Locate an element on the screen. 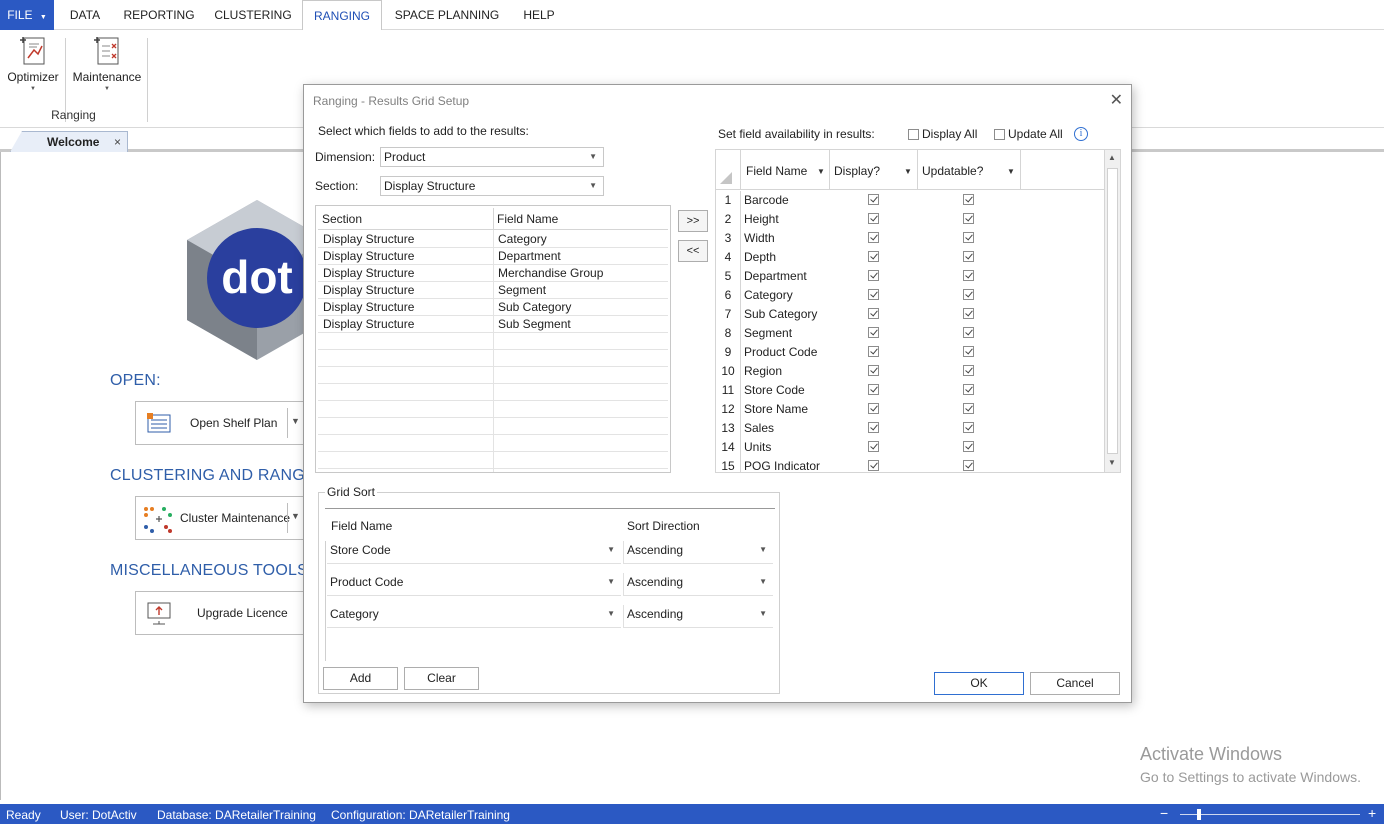 The width and height of the screenshot is (1384, 824). table-row: 5 Department is located at coordinates (910, 276).